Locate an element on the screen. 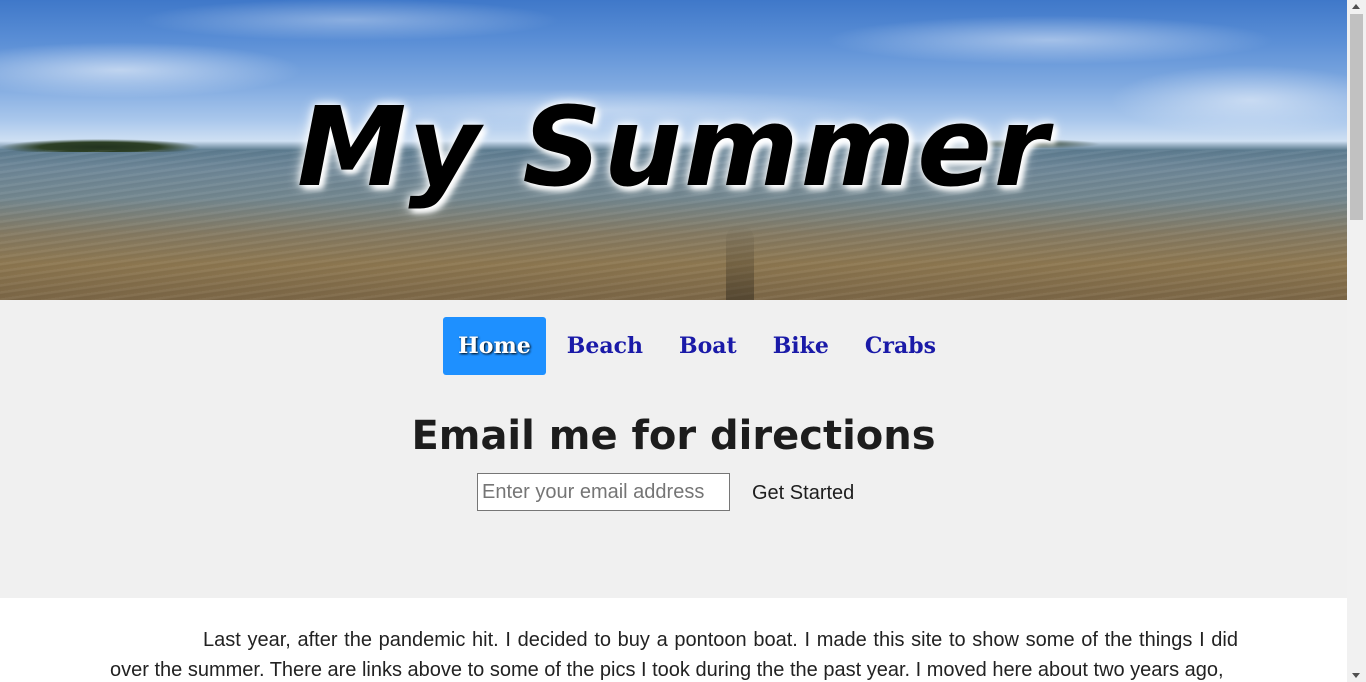 The image size is (1366, 682). nav-item-bike: Bike is located at coordinates (801, 346).